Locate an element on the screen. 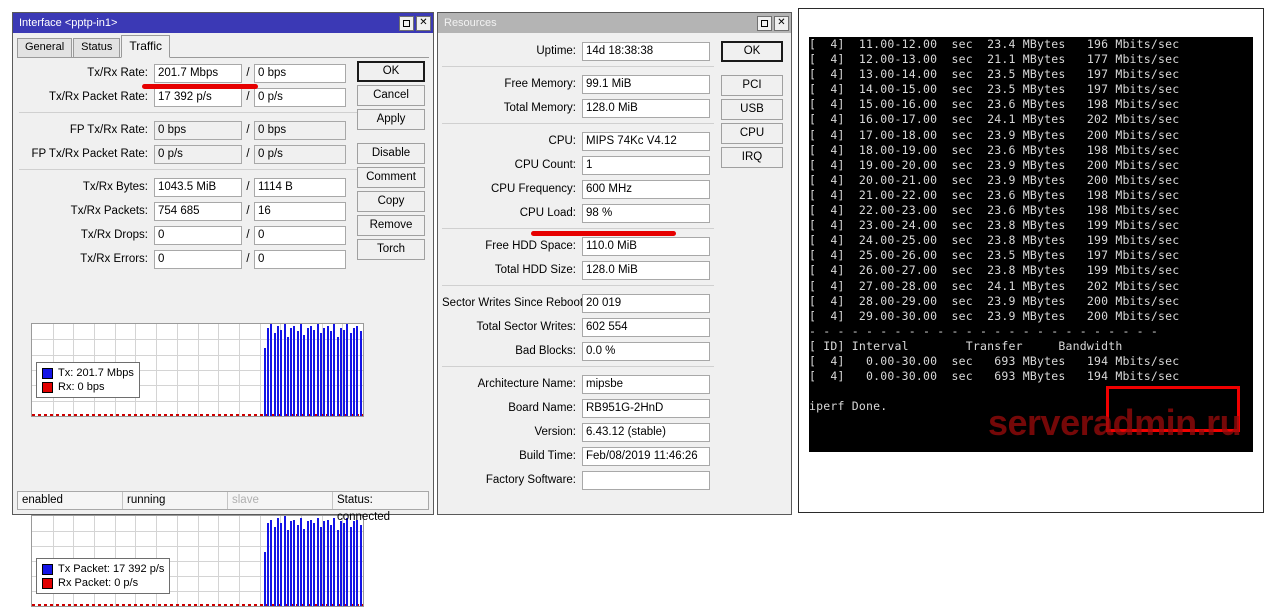 This screenshot has width=1271, height=607. legend-label: Rx Packet: 0 p/s is located at coordinates (98, 583).